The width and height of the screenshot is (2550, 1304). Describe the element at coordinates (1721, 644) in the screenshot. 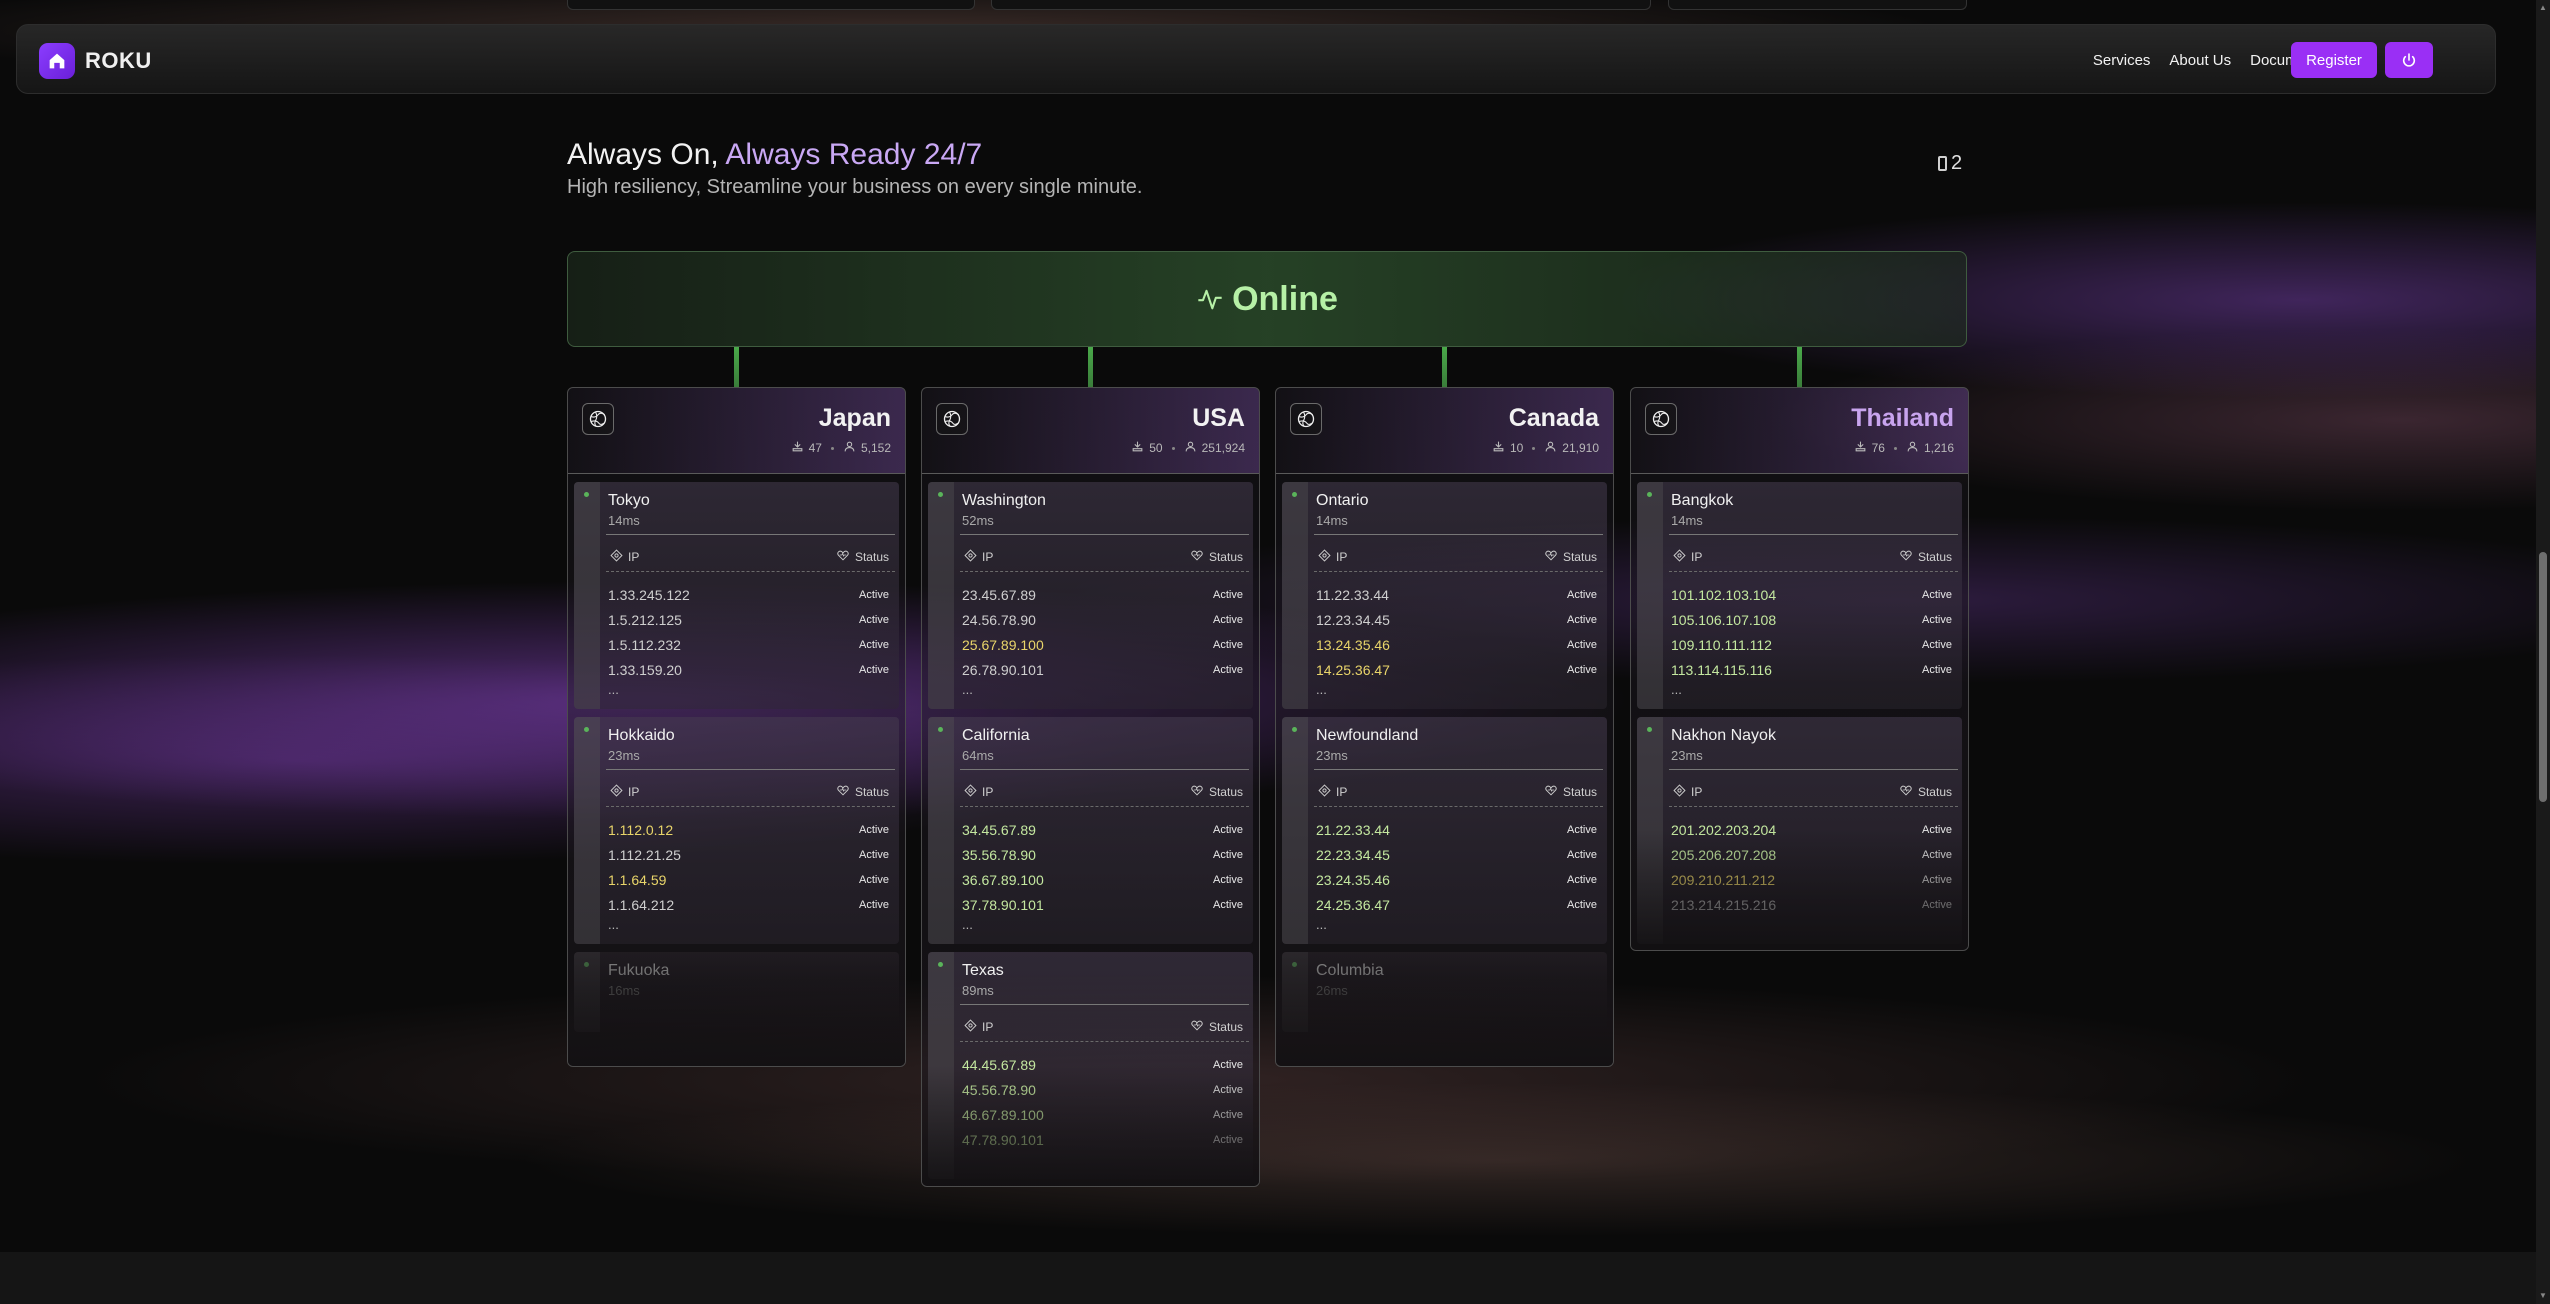

I see `ip-address: 109.110.111.112` at that location.